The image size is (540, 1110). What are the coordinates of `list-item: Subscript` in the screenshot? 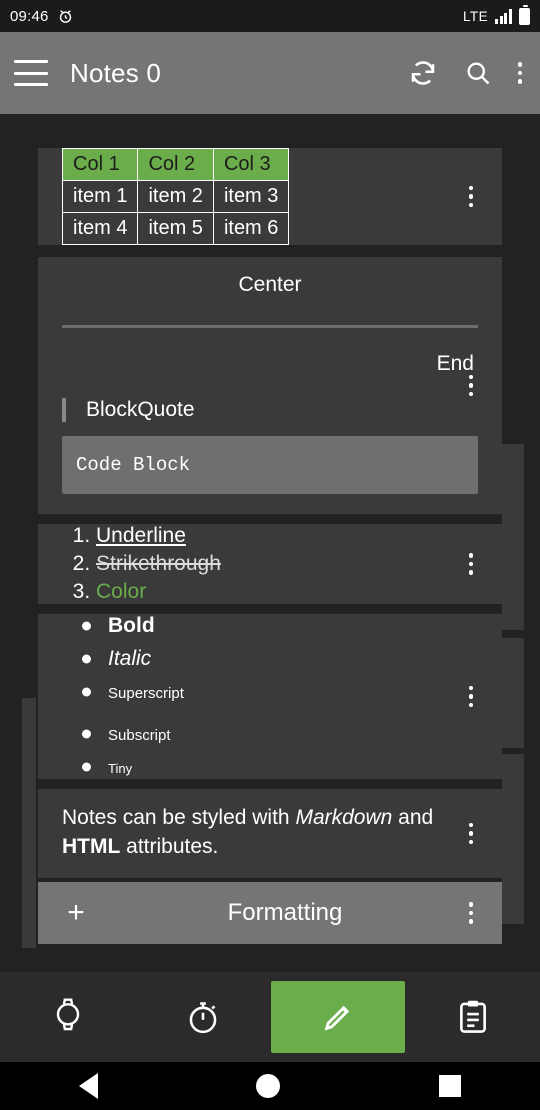 It's located at (292, 734).